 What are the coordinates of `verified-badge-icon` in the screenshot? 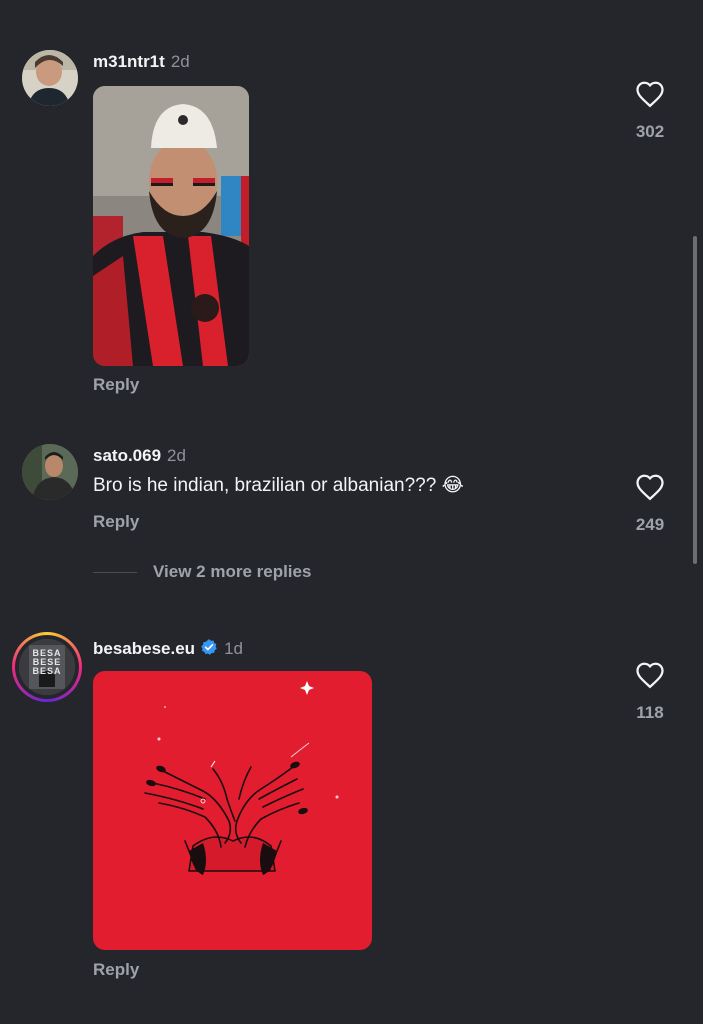 It's located at (209, 649).